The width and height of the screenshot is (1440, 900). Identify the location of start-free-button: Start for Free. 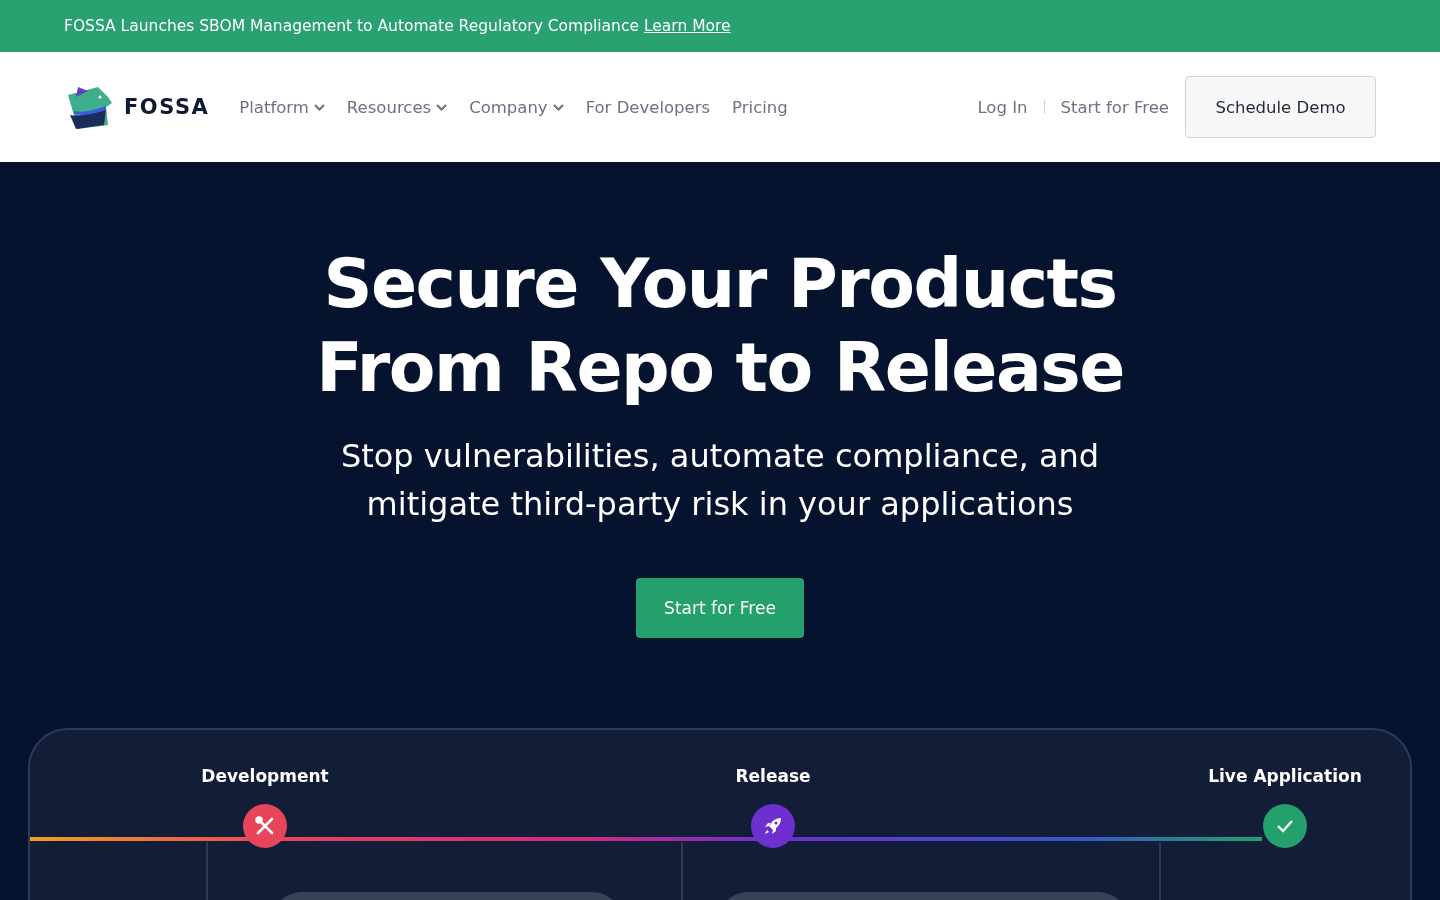
(720, 608).